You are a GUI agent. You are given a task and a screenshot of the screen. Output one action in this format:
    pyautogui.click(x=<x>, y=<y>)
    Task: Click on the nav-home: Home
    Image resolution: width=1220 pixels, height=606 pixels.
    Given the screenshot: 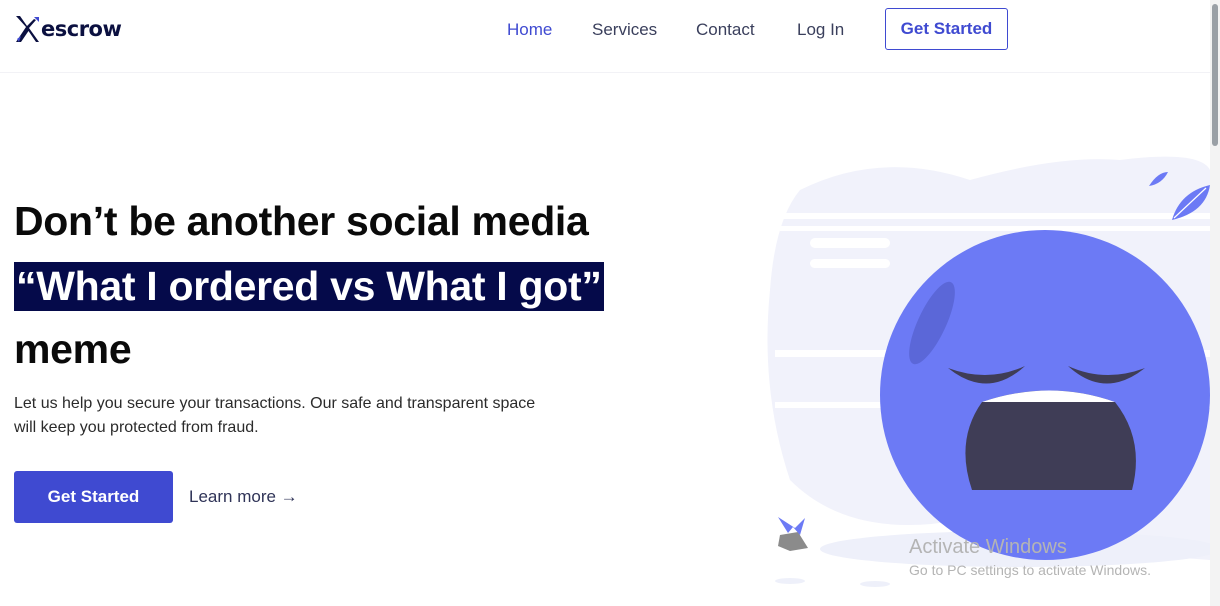 What is the action you would take?
    pyautogui.click(x=529, y=30)
    